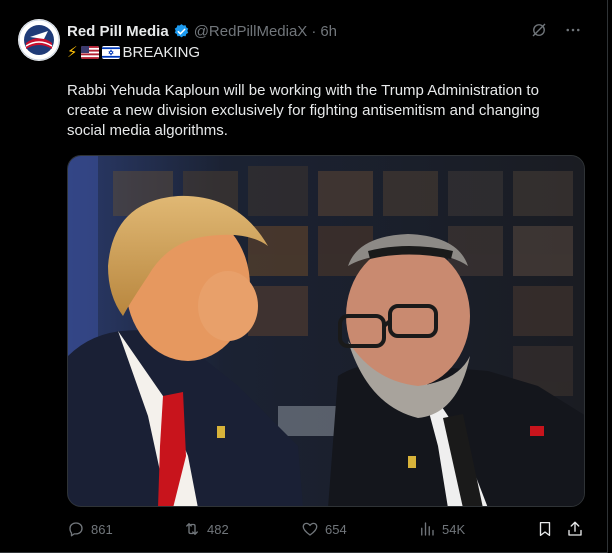 The height and width of the screenshot is (553, 612). I want to click on verified-badge-icon, so click(181, 31).